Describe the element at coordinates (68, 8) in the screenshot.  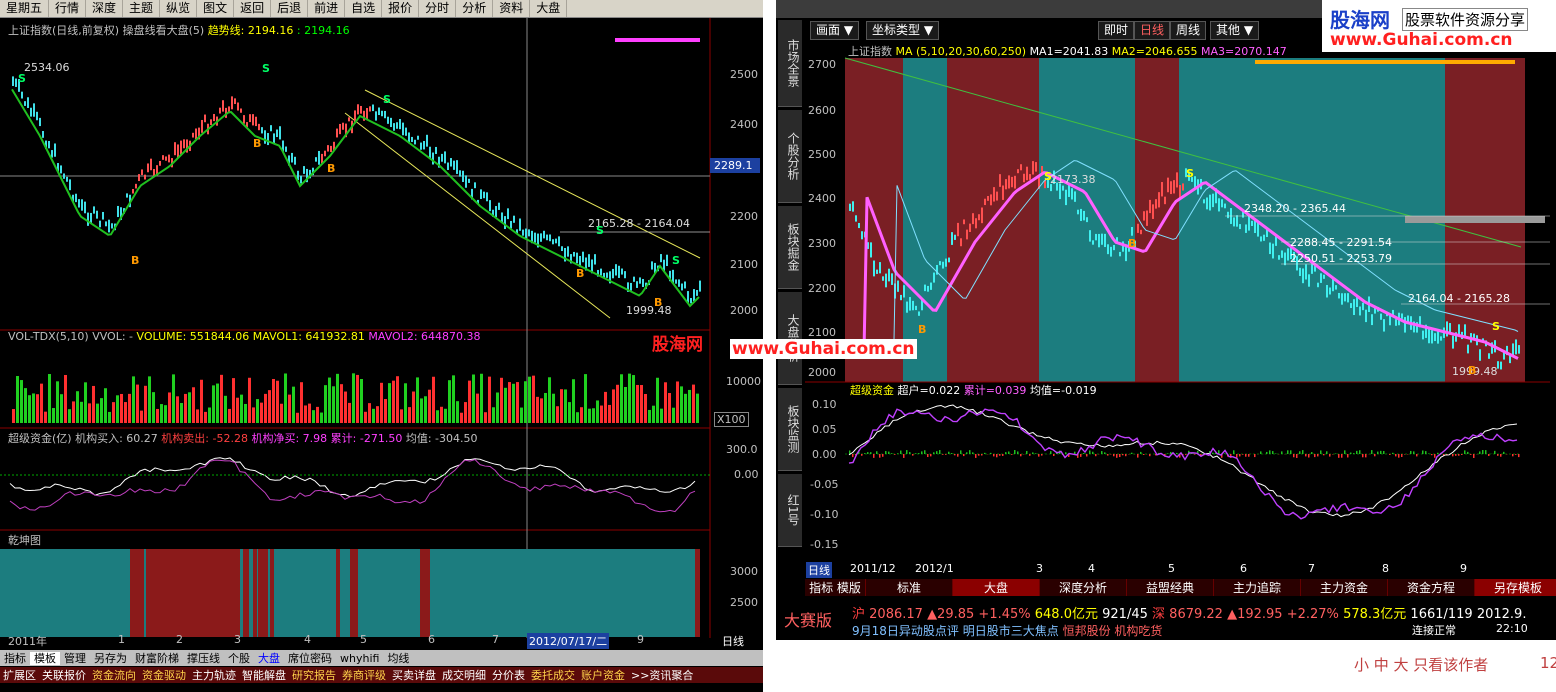
I see `toolbar-item: 行情` at that location.